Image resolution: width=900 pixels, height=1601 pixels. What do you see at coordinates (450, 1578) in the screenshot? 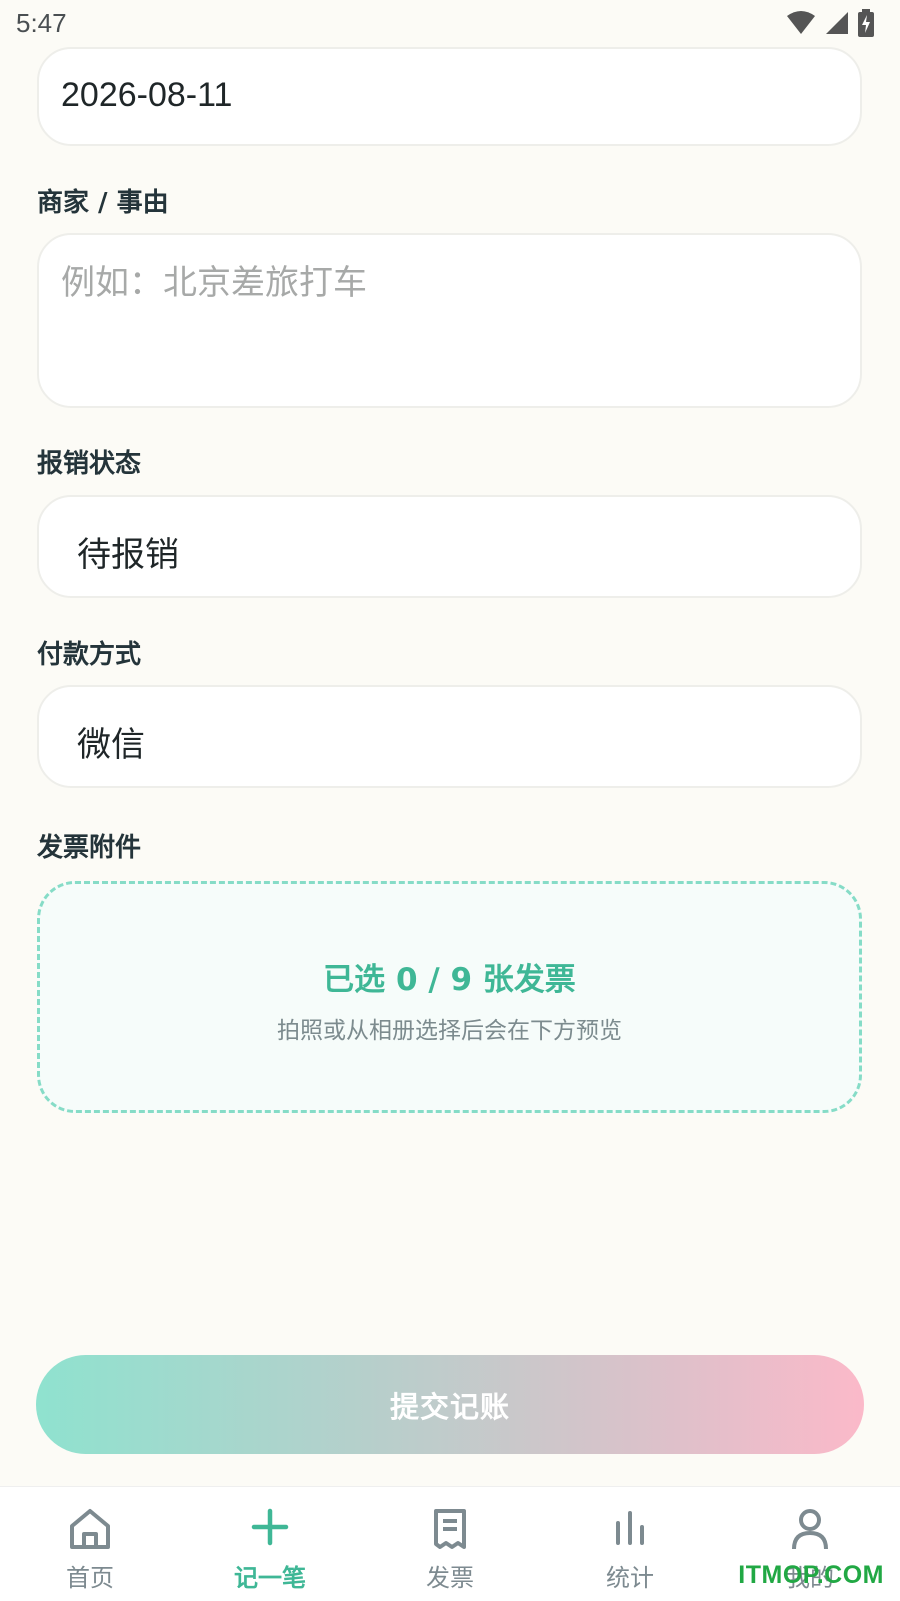
I see `tab-invoice-label: 发票` at bounding box center [450, 1578].